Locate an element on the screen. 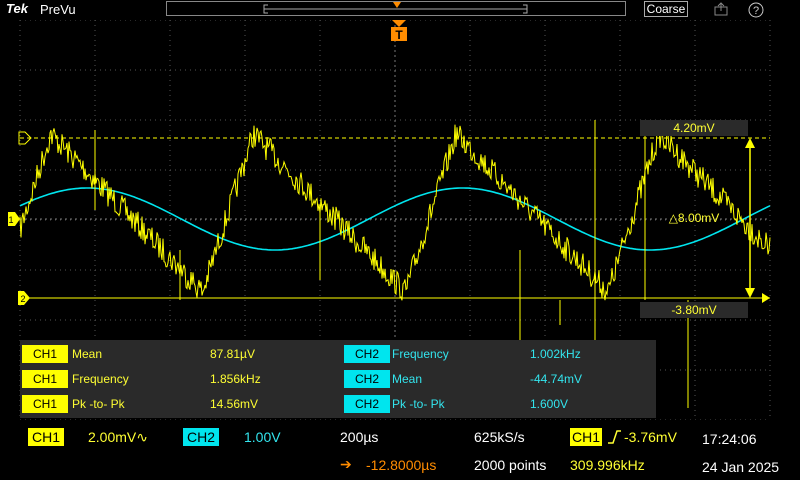 The width and height of the screenshot is (800, 480). record-length: 2000 points is located at coordinates (510, 465).